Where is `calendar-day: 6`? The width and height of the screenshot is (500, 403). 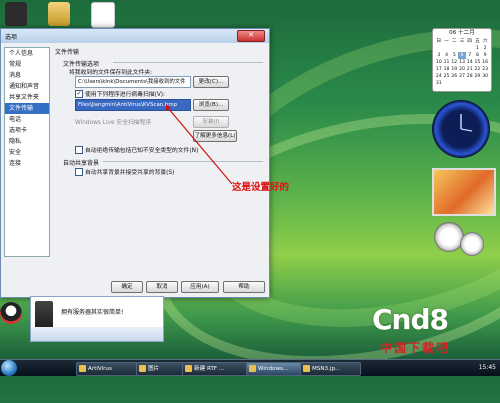
calendar-day: 6 is located at coordinates (462, 55).